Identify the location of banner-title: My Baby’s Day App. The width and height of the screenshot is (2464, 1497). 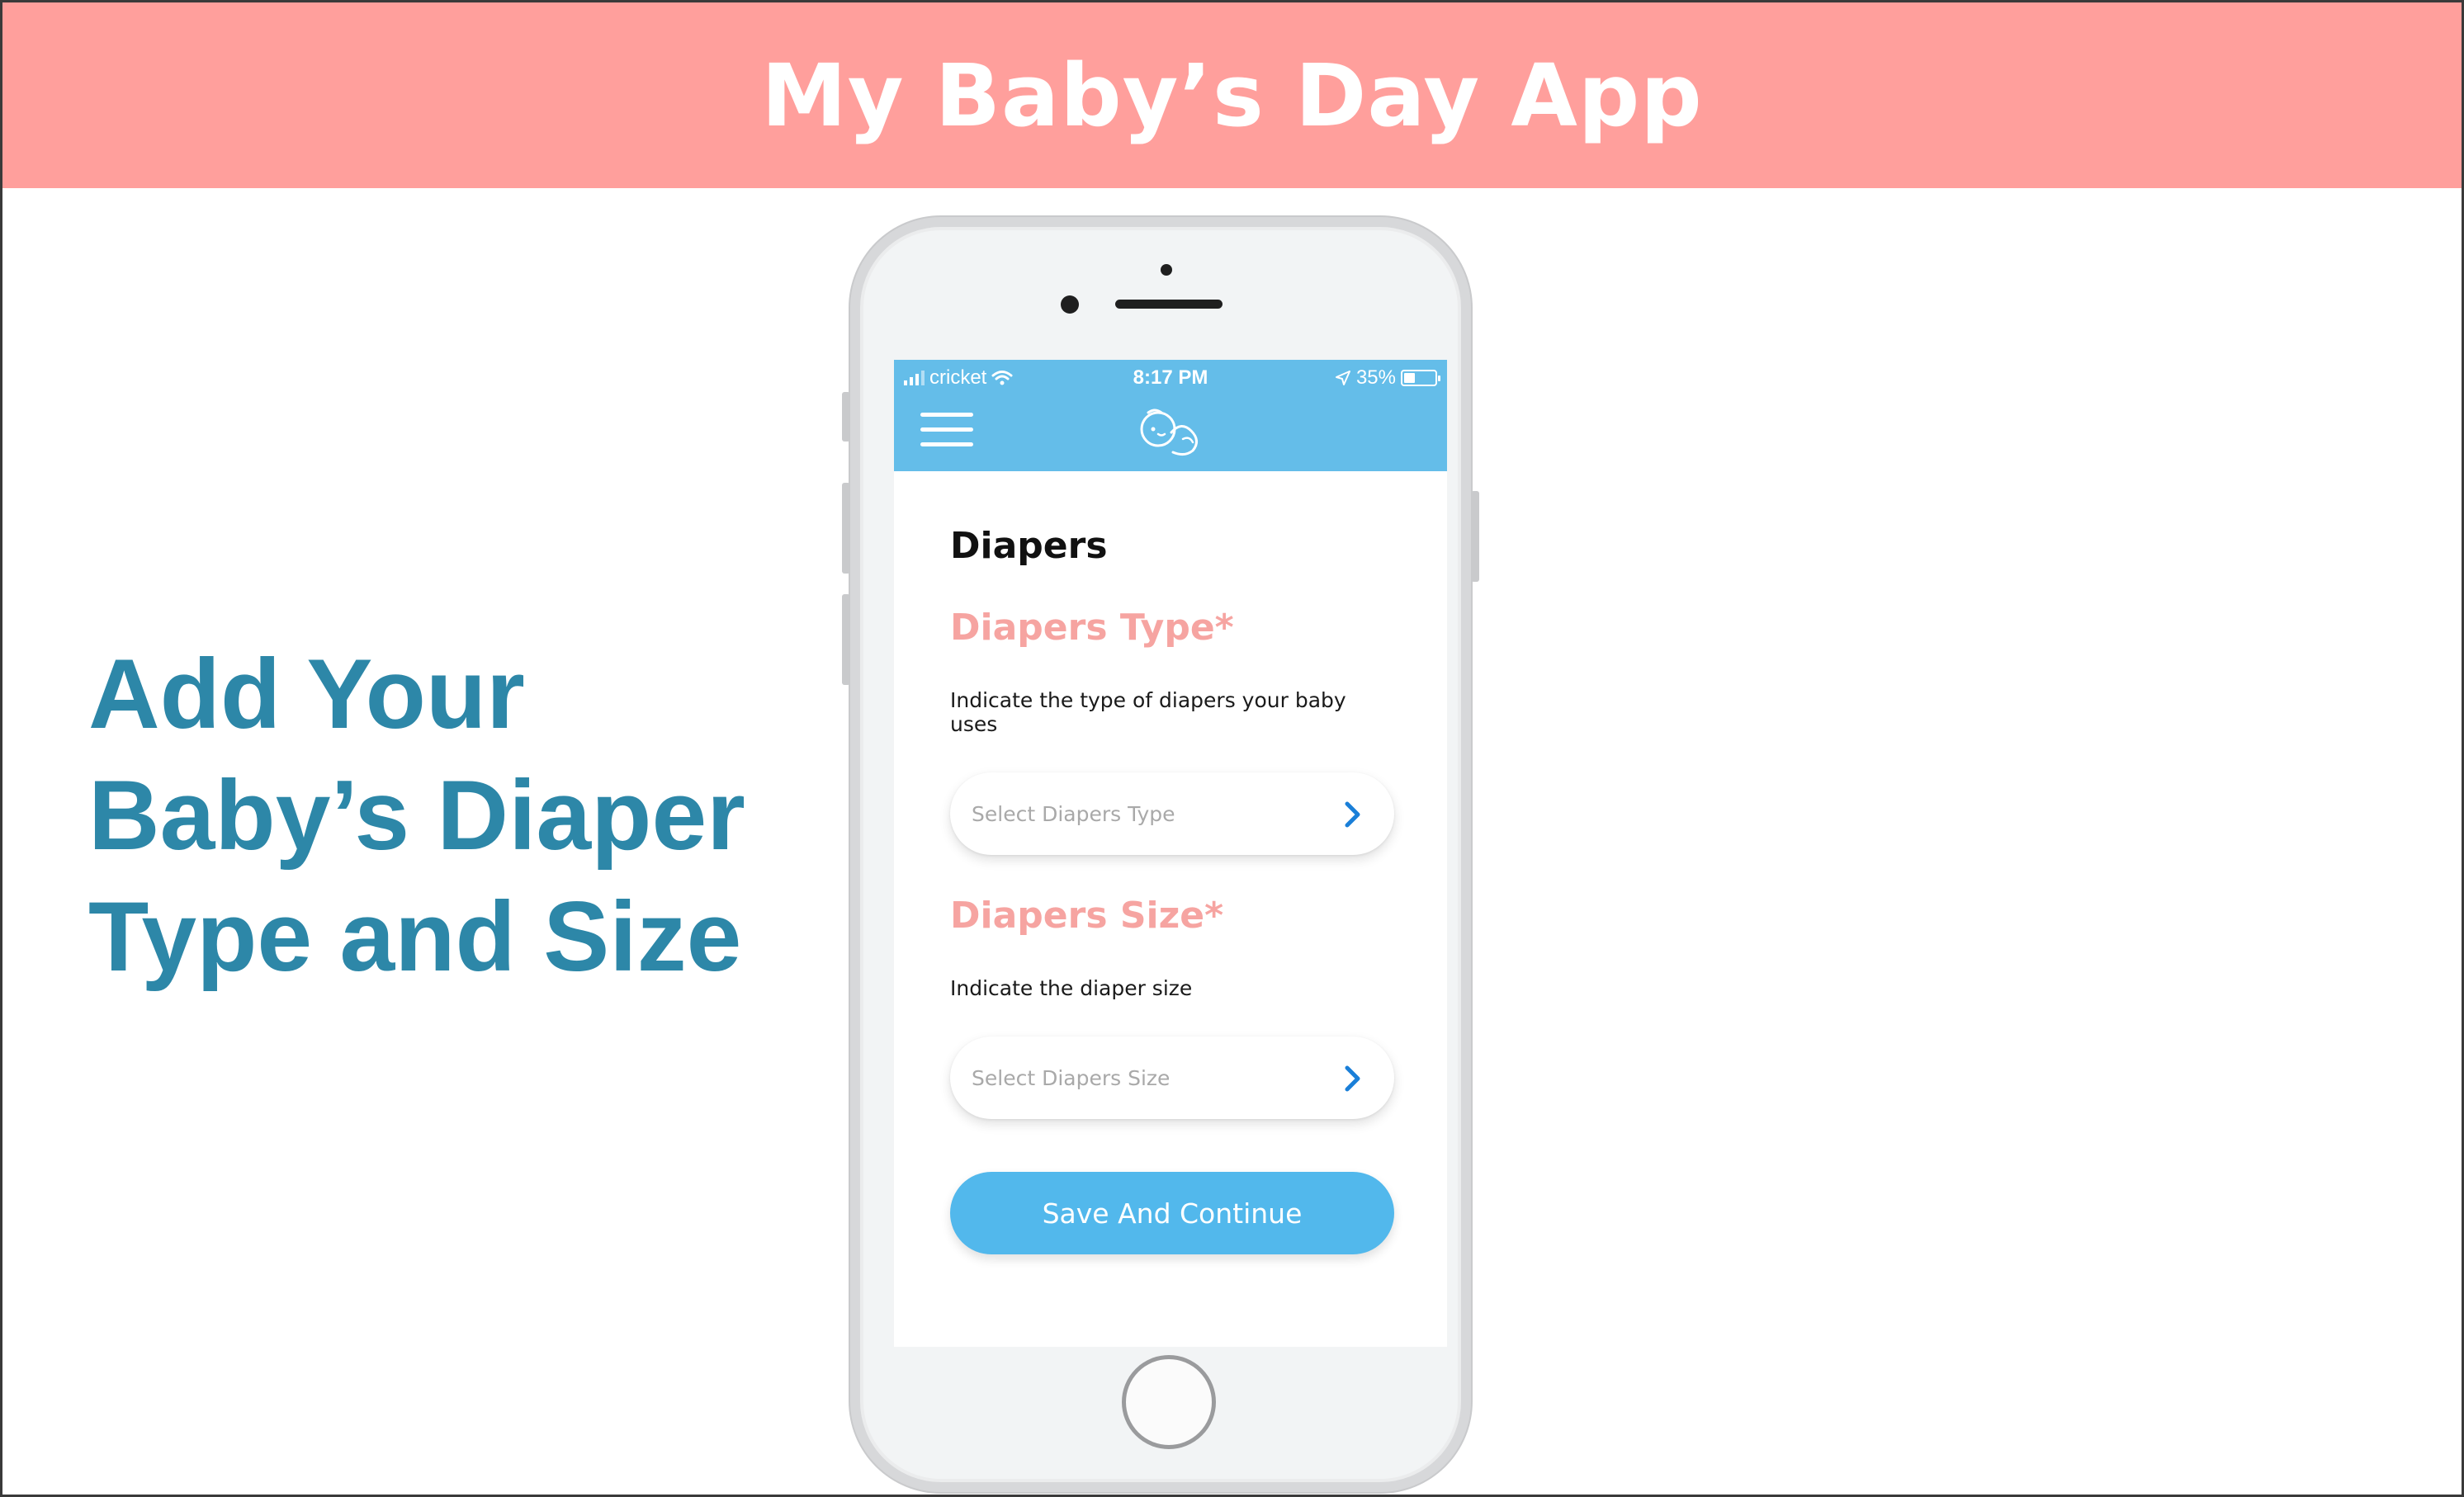
(1232, 95).